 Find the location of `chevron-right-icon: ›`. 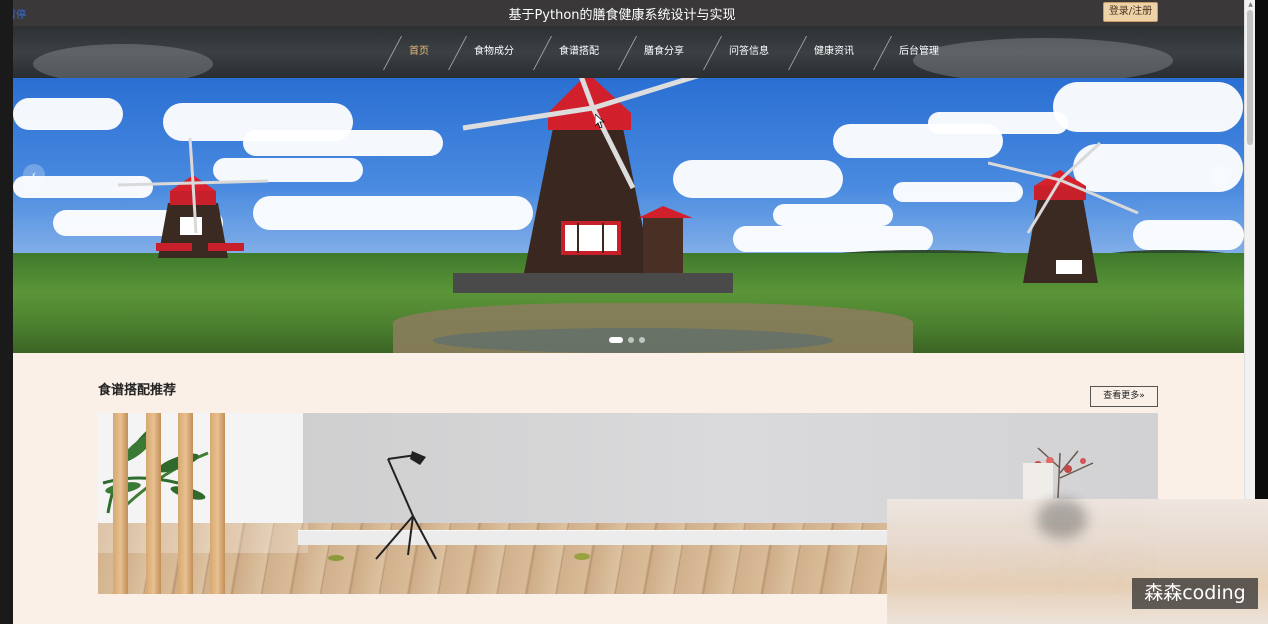

chevron-right-icon: › is located at coordinates (1221, 174).